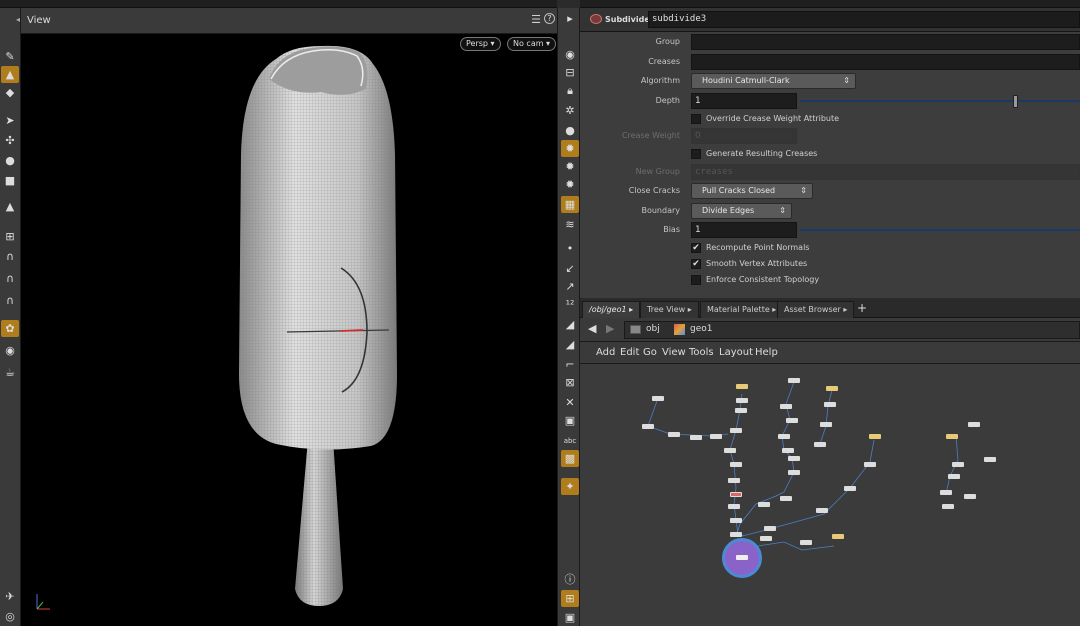 The image size is (1080, 626). I want to click on algorithm-menu: Houdini Catmull-Clark ⇕, so click(773, 81).